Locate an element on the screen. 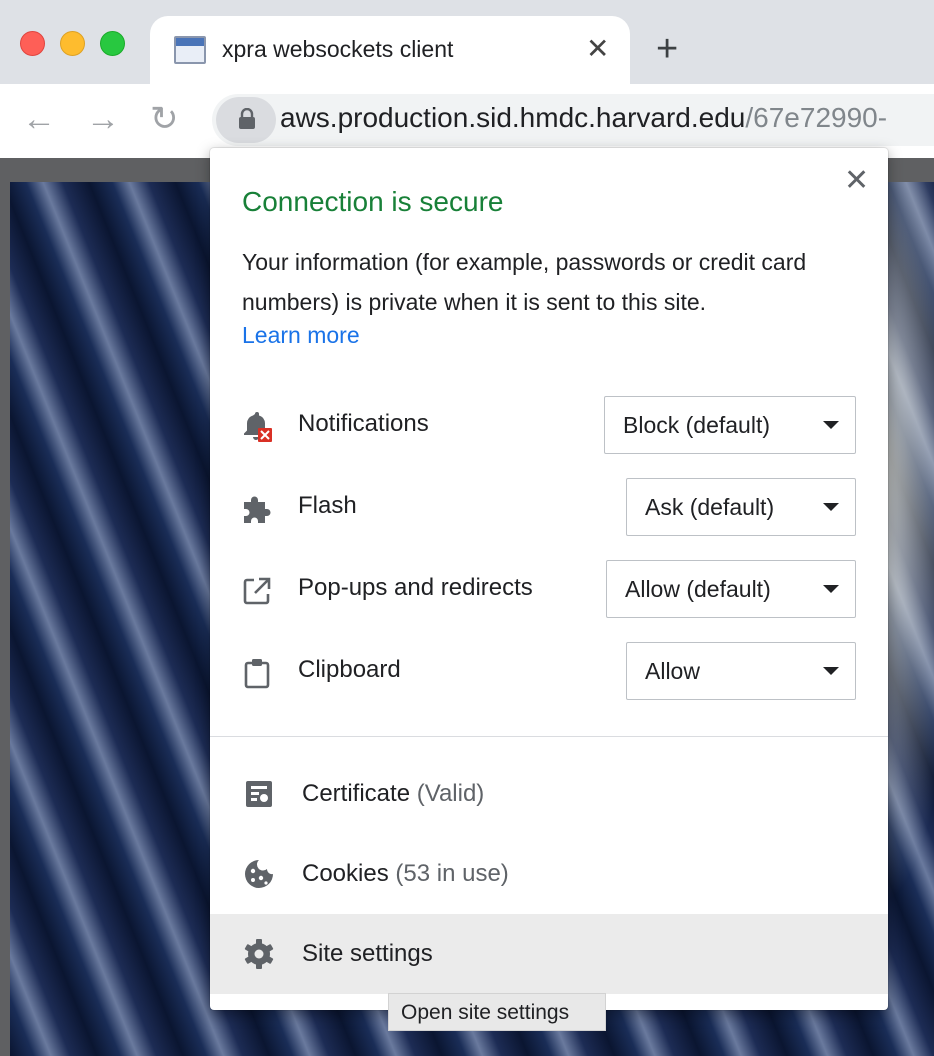 Image resolution: width=934 pixels, height=1056 pixels. certificate-row: Certificate (Valid) is located at coordinates (549, 794).